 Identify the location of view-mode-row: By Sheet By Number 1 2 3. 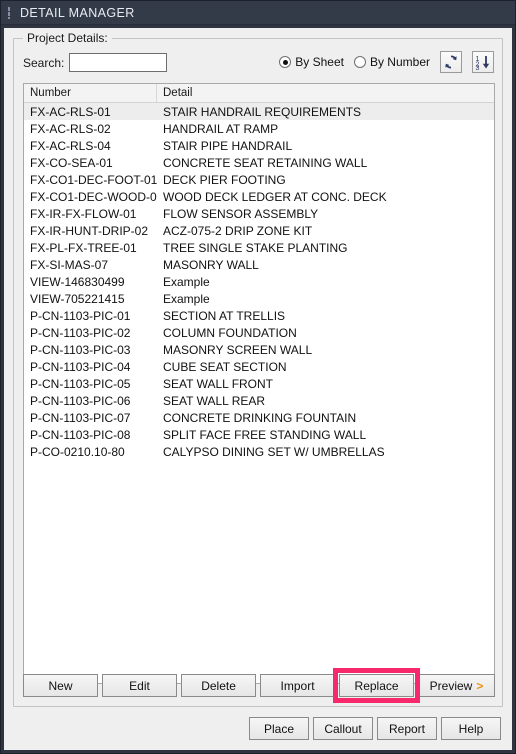
(386, 62).